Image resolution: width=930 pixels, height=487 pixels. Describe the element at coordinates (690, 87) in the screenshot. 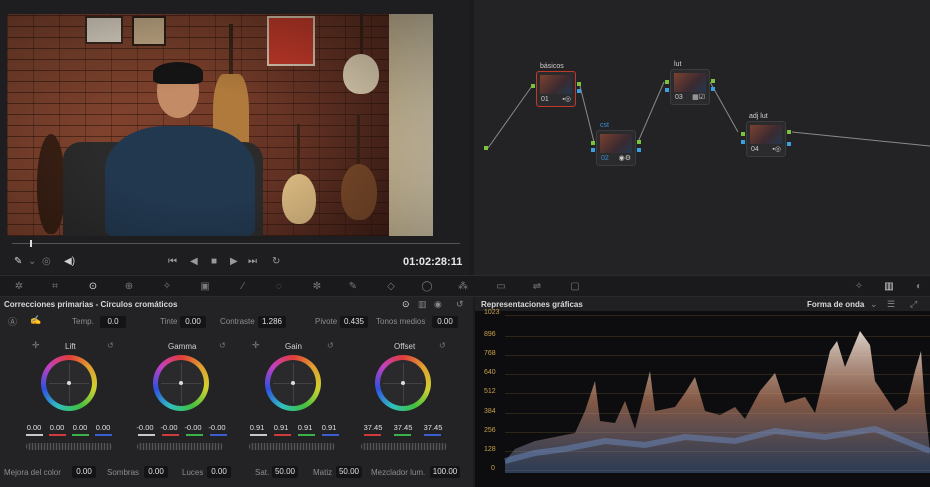

I see `node-lut: 03 ▦☑` at that location.